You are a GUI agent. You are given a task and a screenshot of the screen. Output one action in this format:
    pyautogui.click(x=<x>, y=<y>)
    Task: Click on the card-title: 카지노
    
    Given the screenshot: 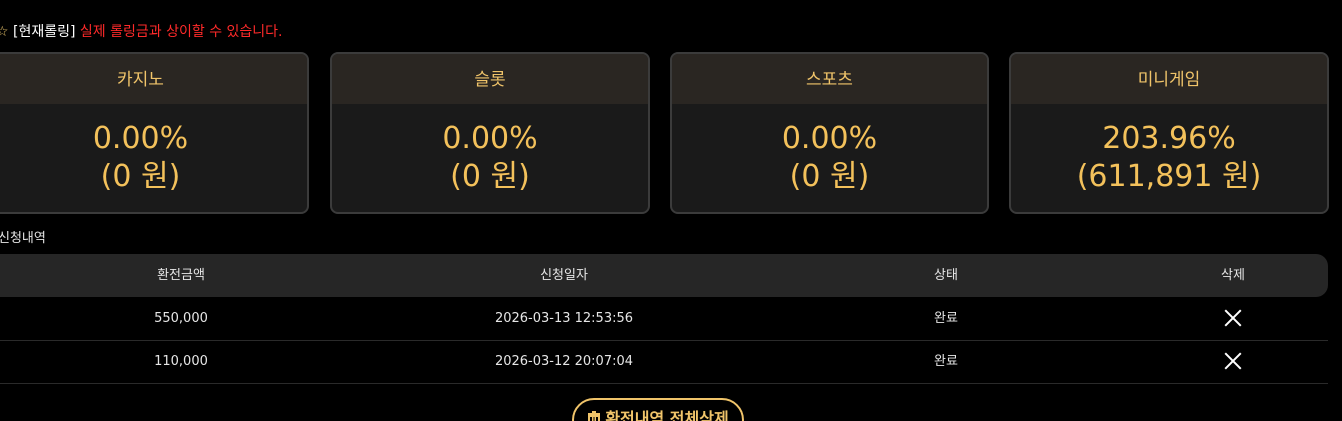 What is the action you would take?
    pyautogui.click(x=153, y=79)
    